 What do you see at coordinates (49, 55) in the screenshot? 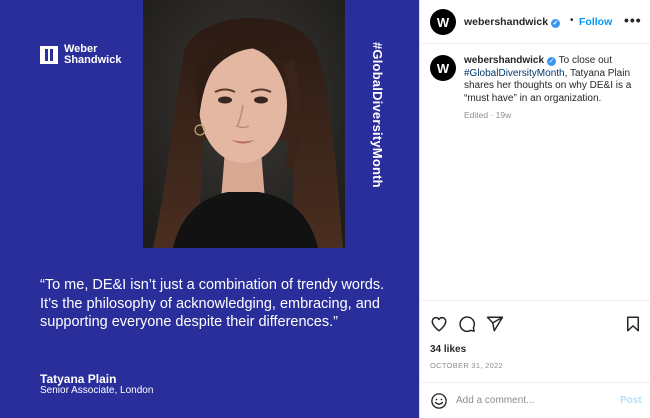
I see `weber-shandwick-logo-icon` at bounding box center [49, 55].